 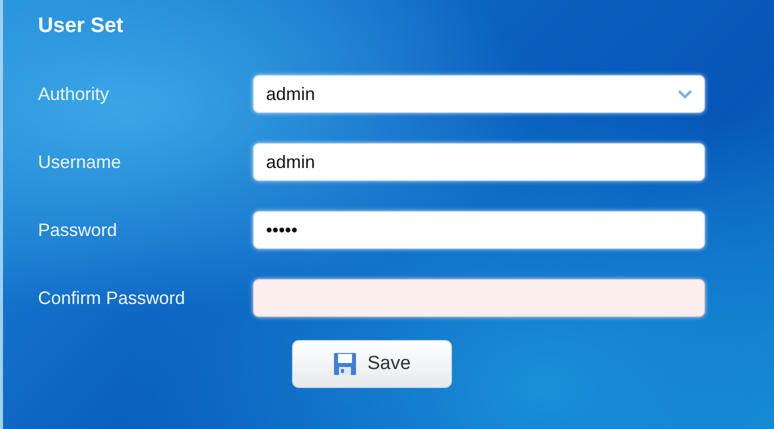 What do you see at coordinates (112, 298) in the screenshot?
I see `field-label: Confirm Password` at bounding box center [112, 298].